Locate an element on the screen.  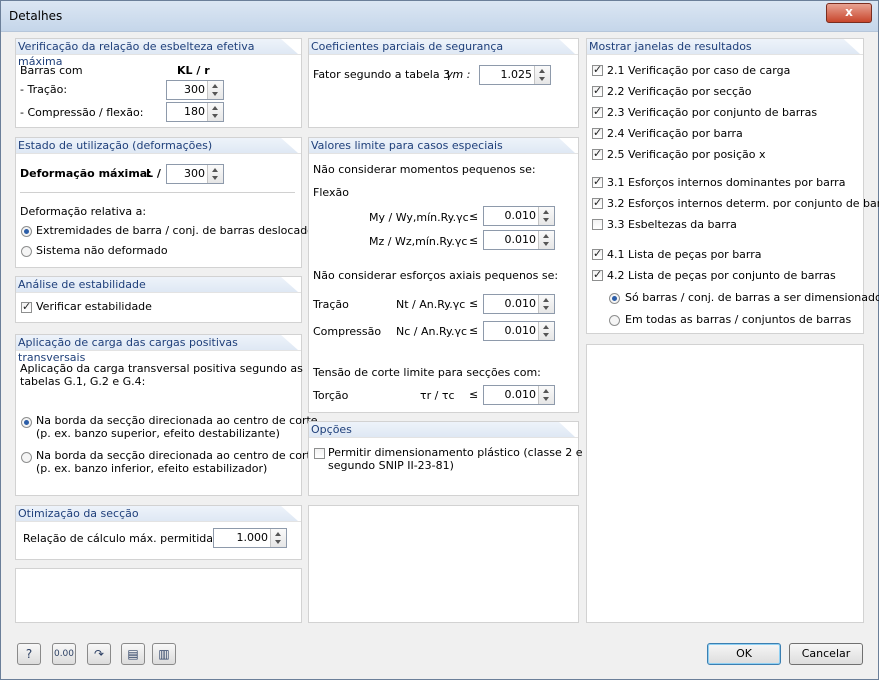
max-deformation-label: Deformação máxima: is located at coordinates (86, 173).